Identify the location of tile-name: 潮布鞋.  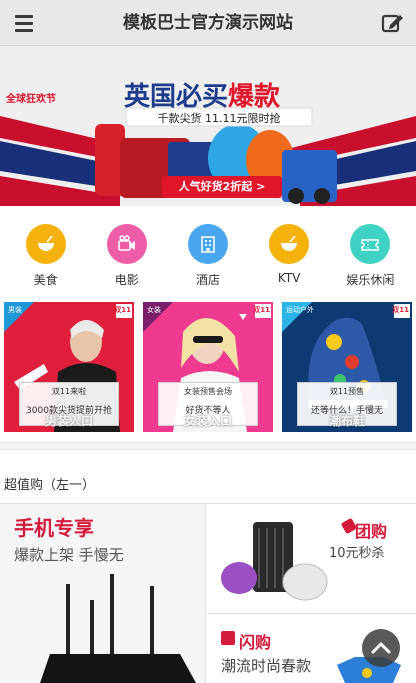
(346, 421).